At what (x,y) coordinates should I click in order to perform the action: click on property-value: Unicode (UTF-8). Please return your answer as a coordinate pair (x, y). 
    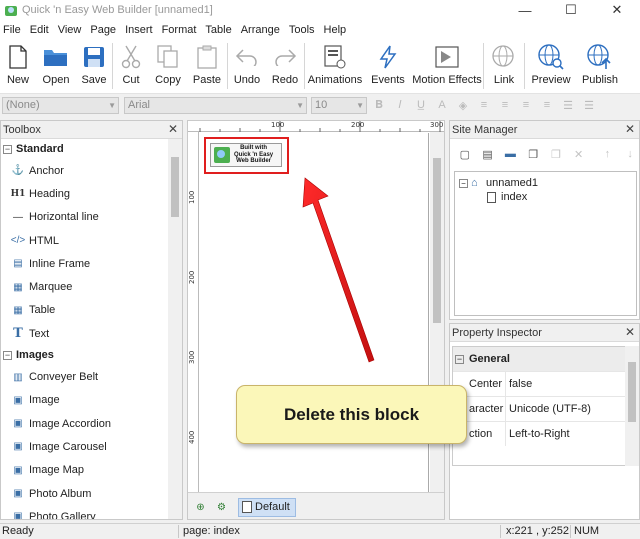
    Looking at the image, I should click on (548, 409).